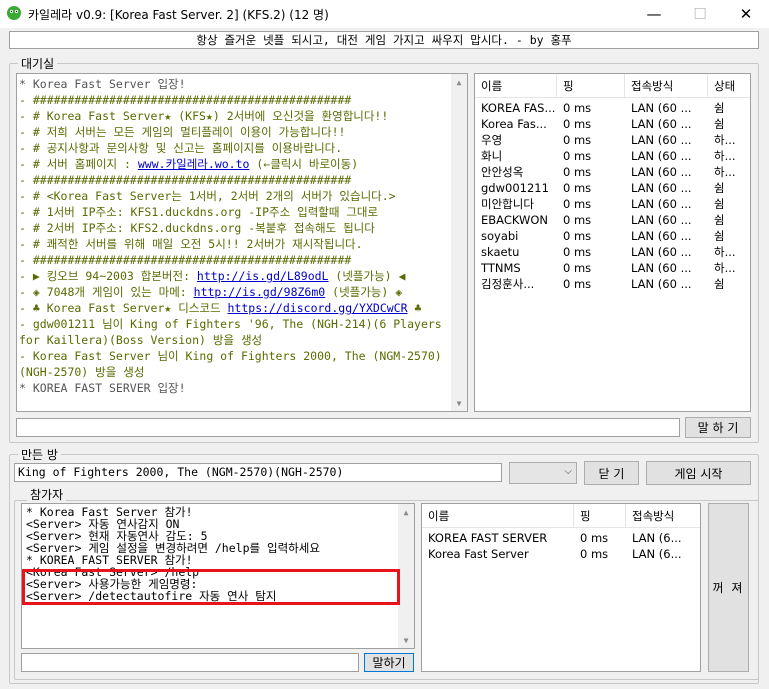  I want to click on minimize-button: —, so click(654, 14).